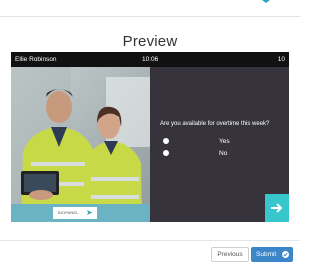  What do you see at coordinates (150, 41) in the screenshot?
I see `page-title: Preview` at bounding box center [150, 41].